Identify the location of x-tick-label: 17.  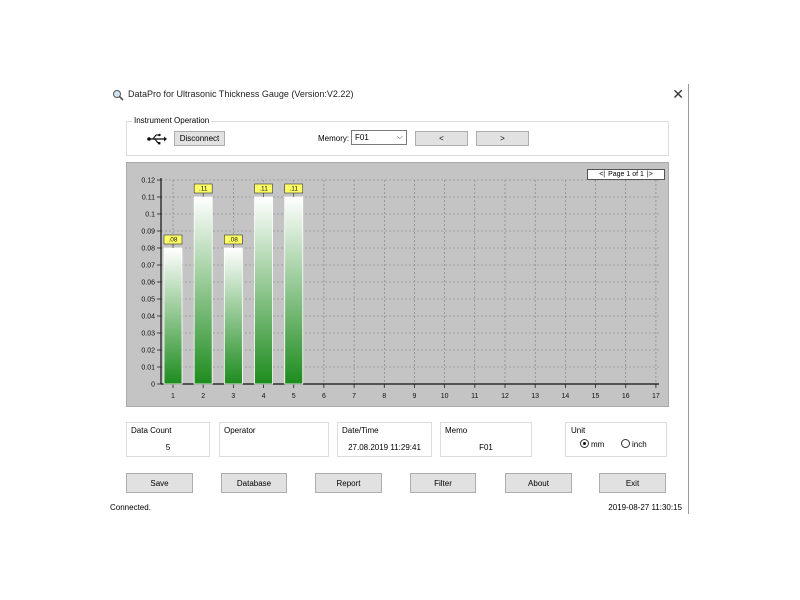
(656, 396).